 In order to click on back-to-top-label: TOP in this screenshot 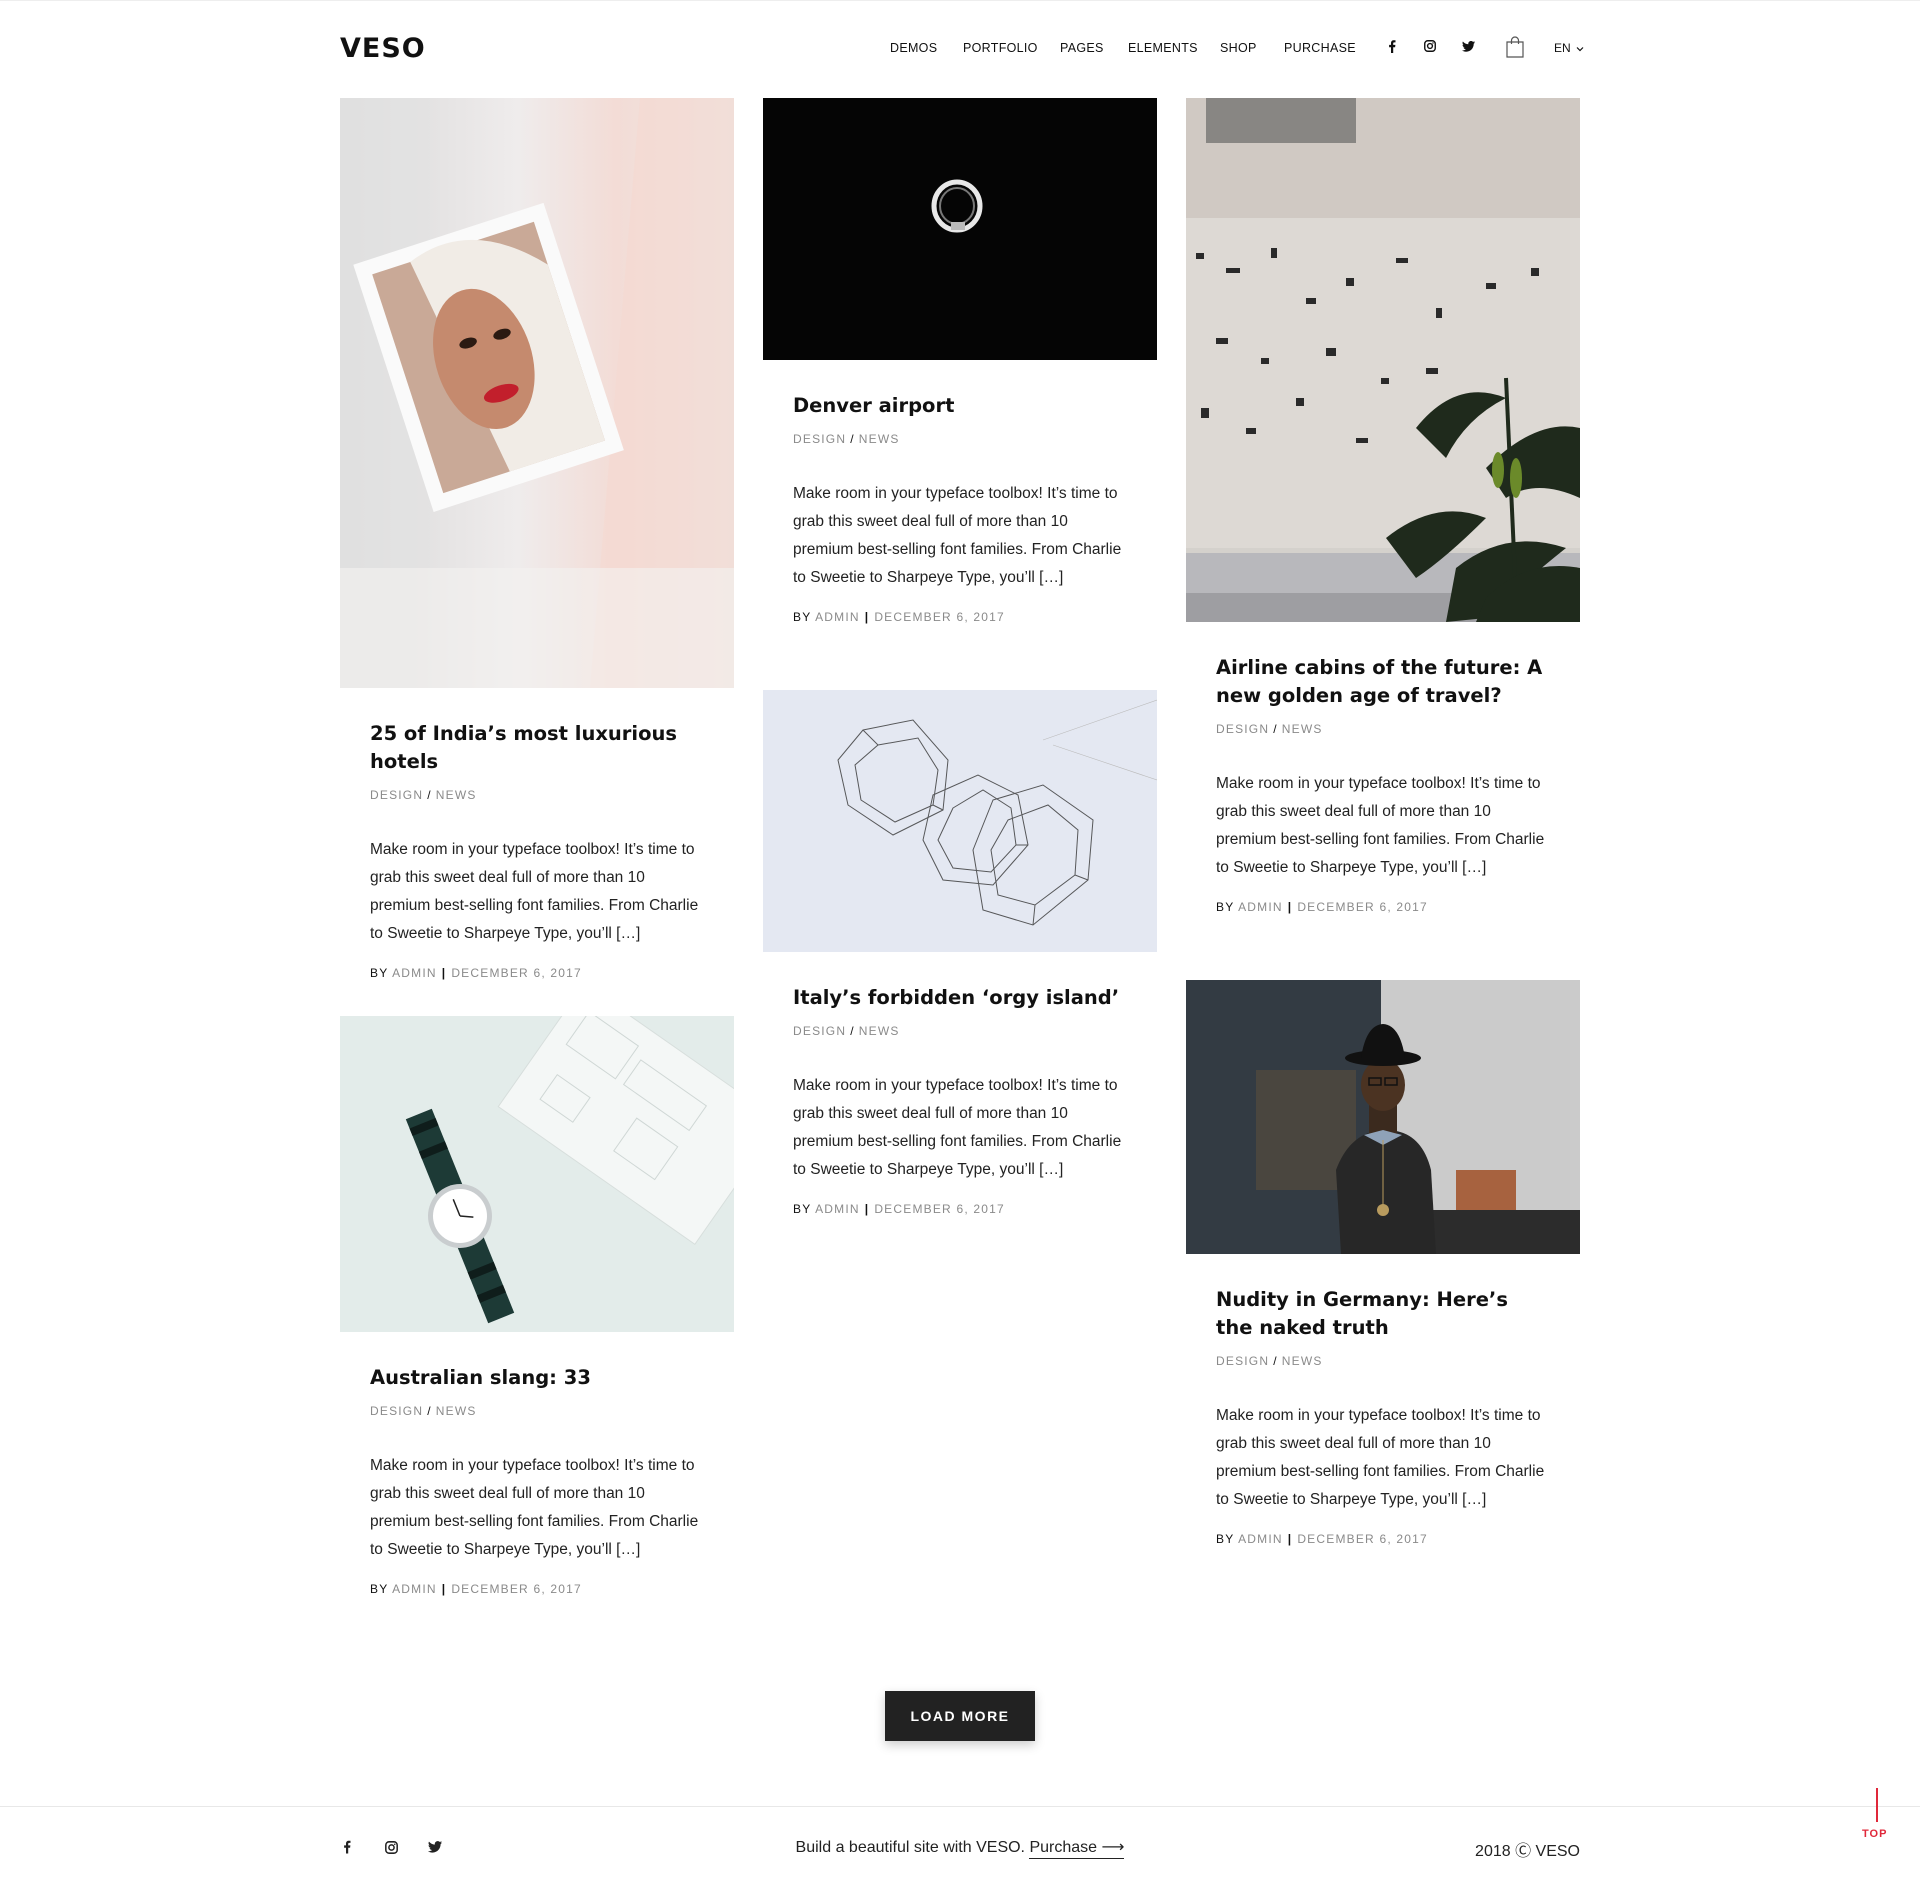, I will do `click(1875, 1834)`.